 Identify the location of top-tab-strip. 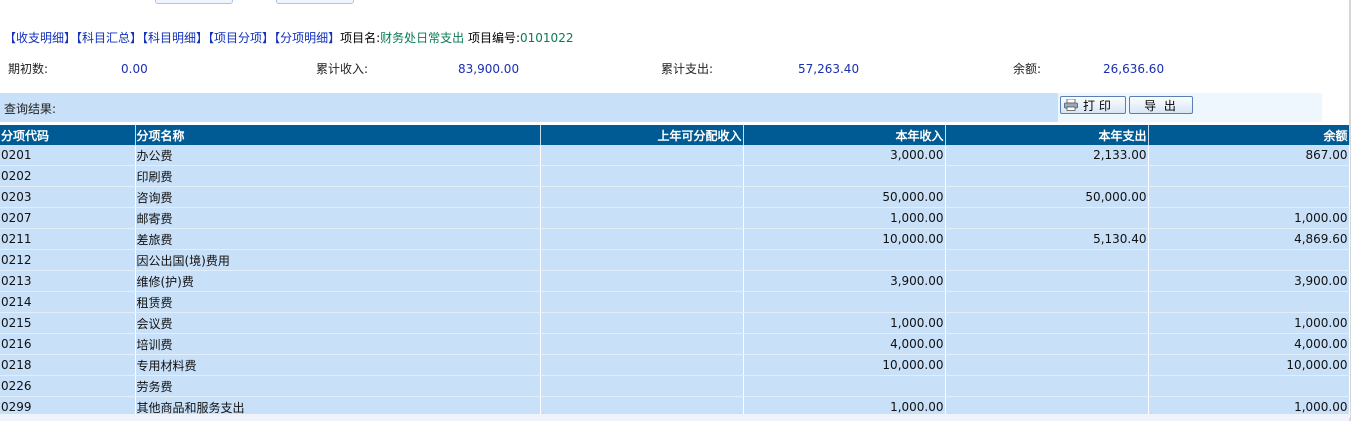
(675, 2).